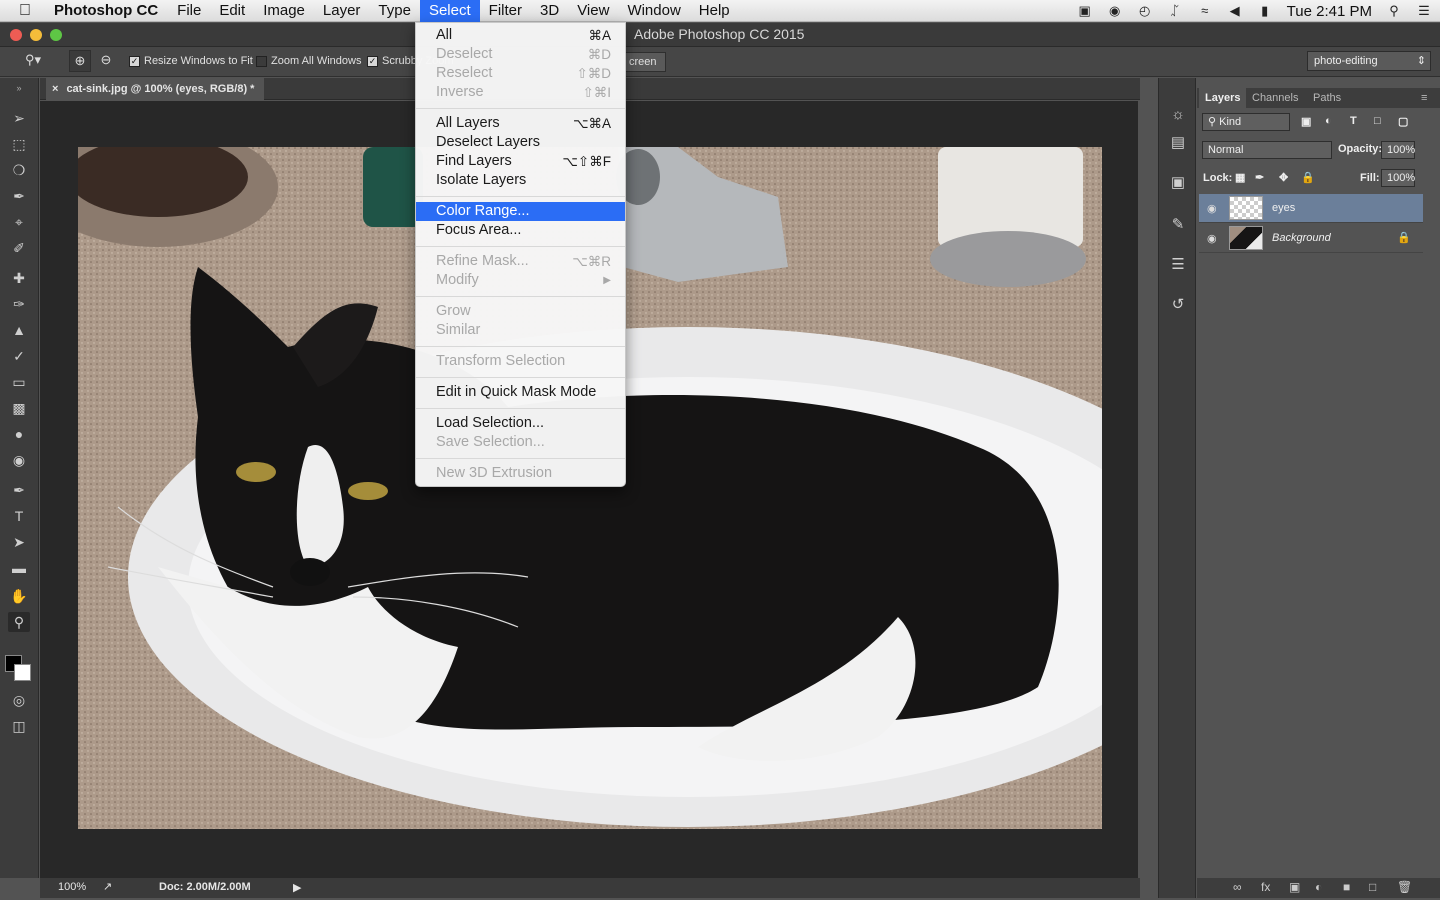  I want to click on menu-edit: Edit, so click(232, 11).